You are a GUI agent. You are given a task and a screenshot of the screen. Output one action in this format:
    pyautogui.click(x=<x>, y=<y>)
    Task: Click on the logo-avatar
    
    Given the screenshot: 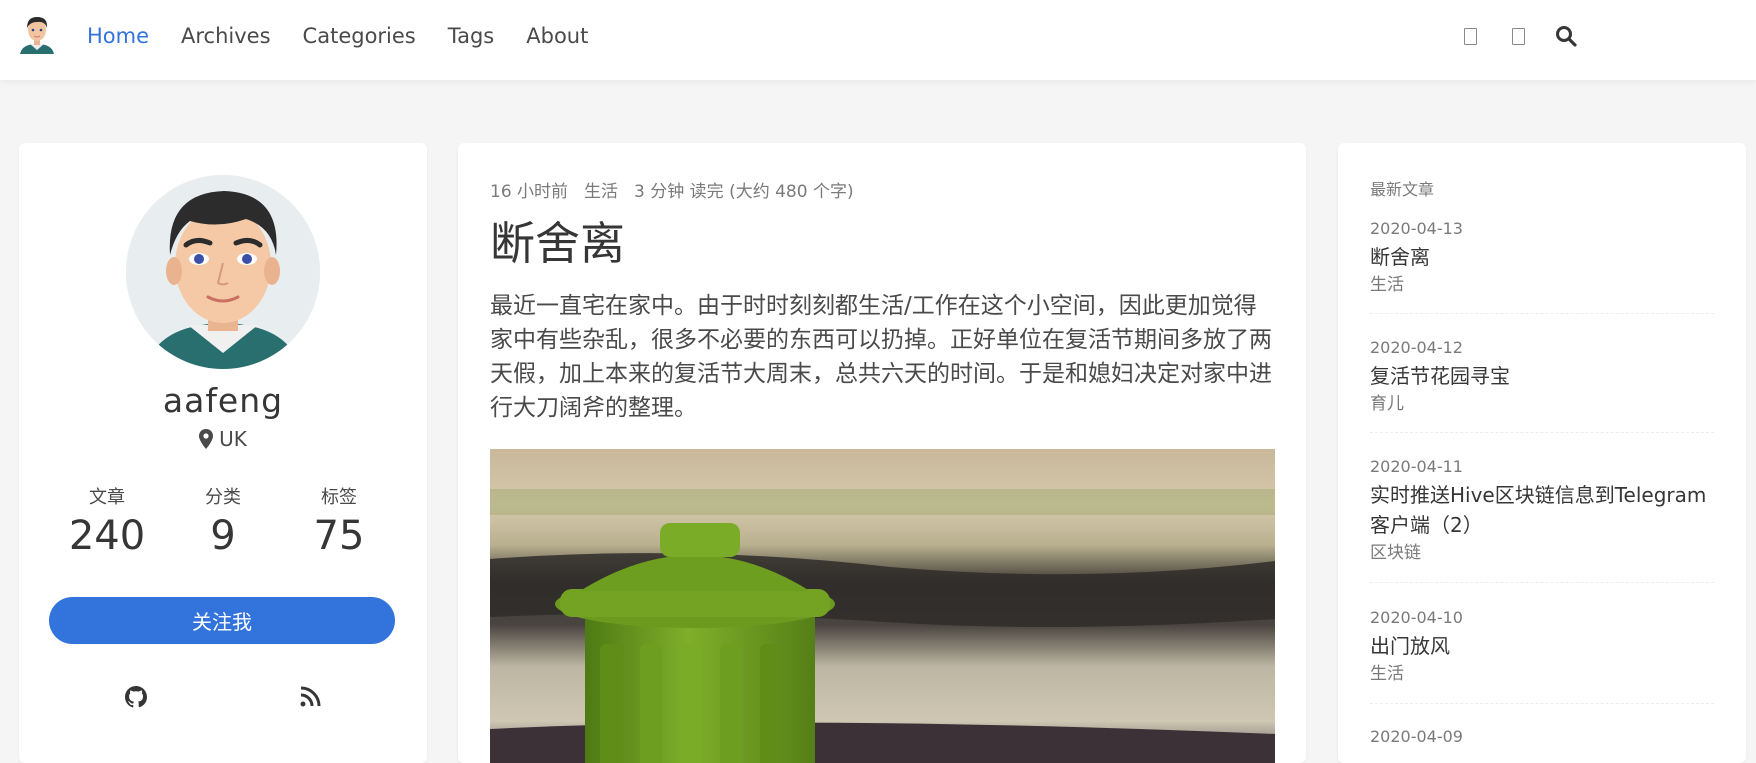 What is the action you would take?
    pyautogui.click(x=37, y=34)
    